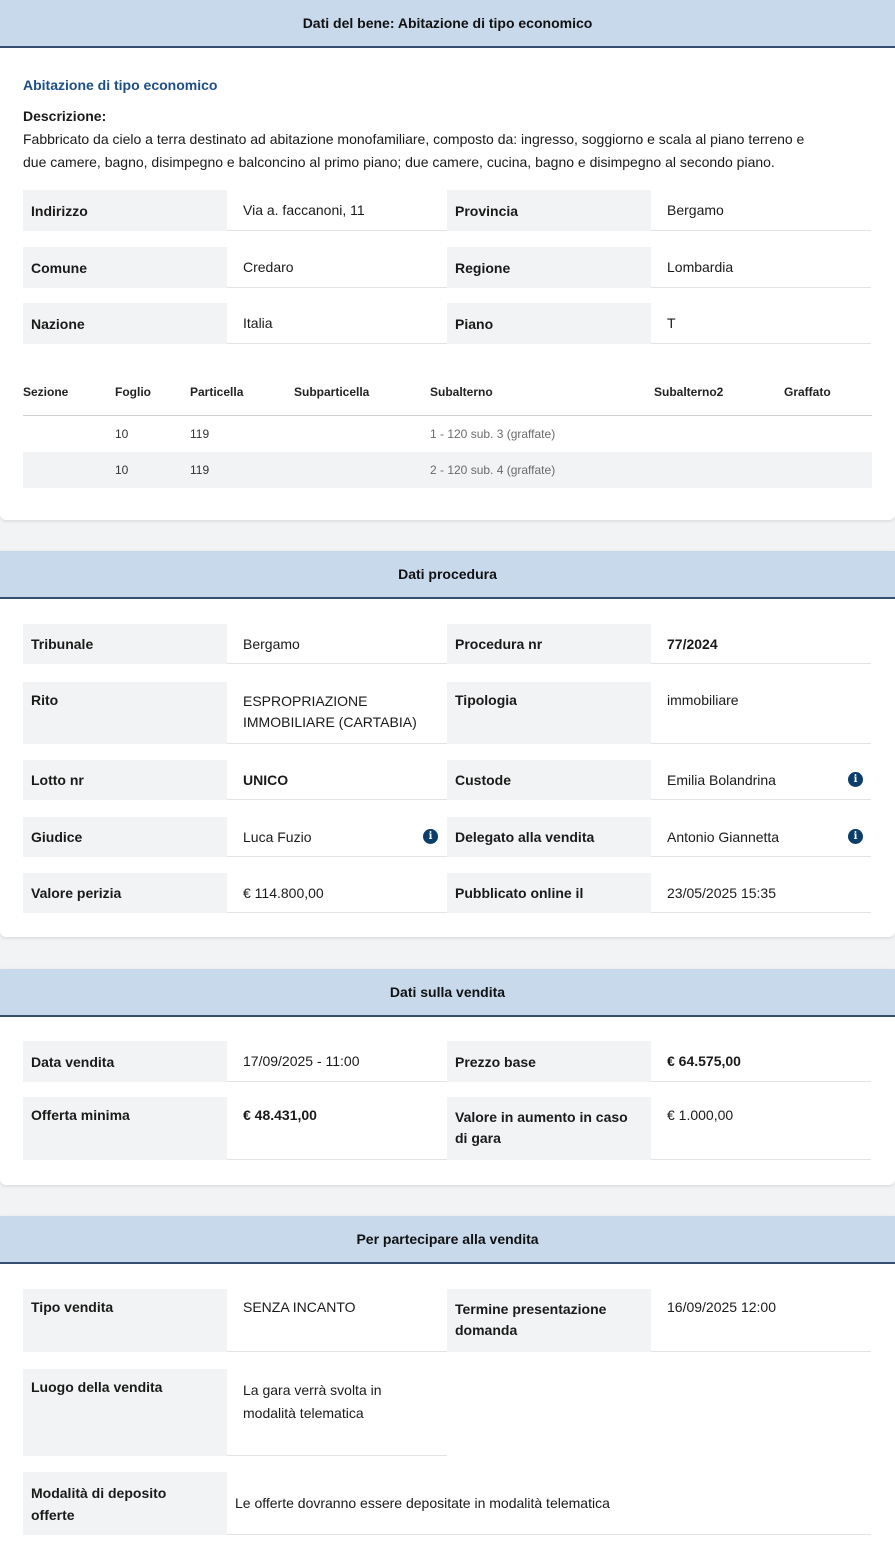 This screenshot has height=1561, width=895. I want to click on table-row: 10 119 1 - 120 sub. 3 (graffate), so click(447, 434).